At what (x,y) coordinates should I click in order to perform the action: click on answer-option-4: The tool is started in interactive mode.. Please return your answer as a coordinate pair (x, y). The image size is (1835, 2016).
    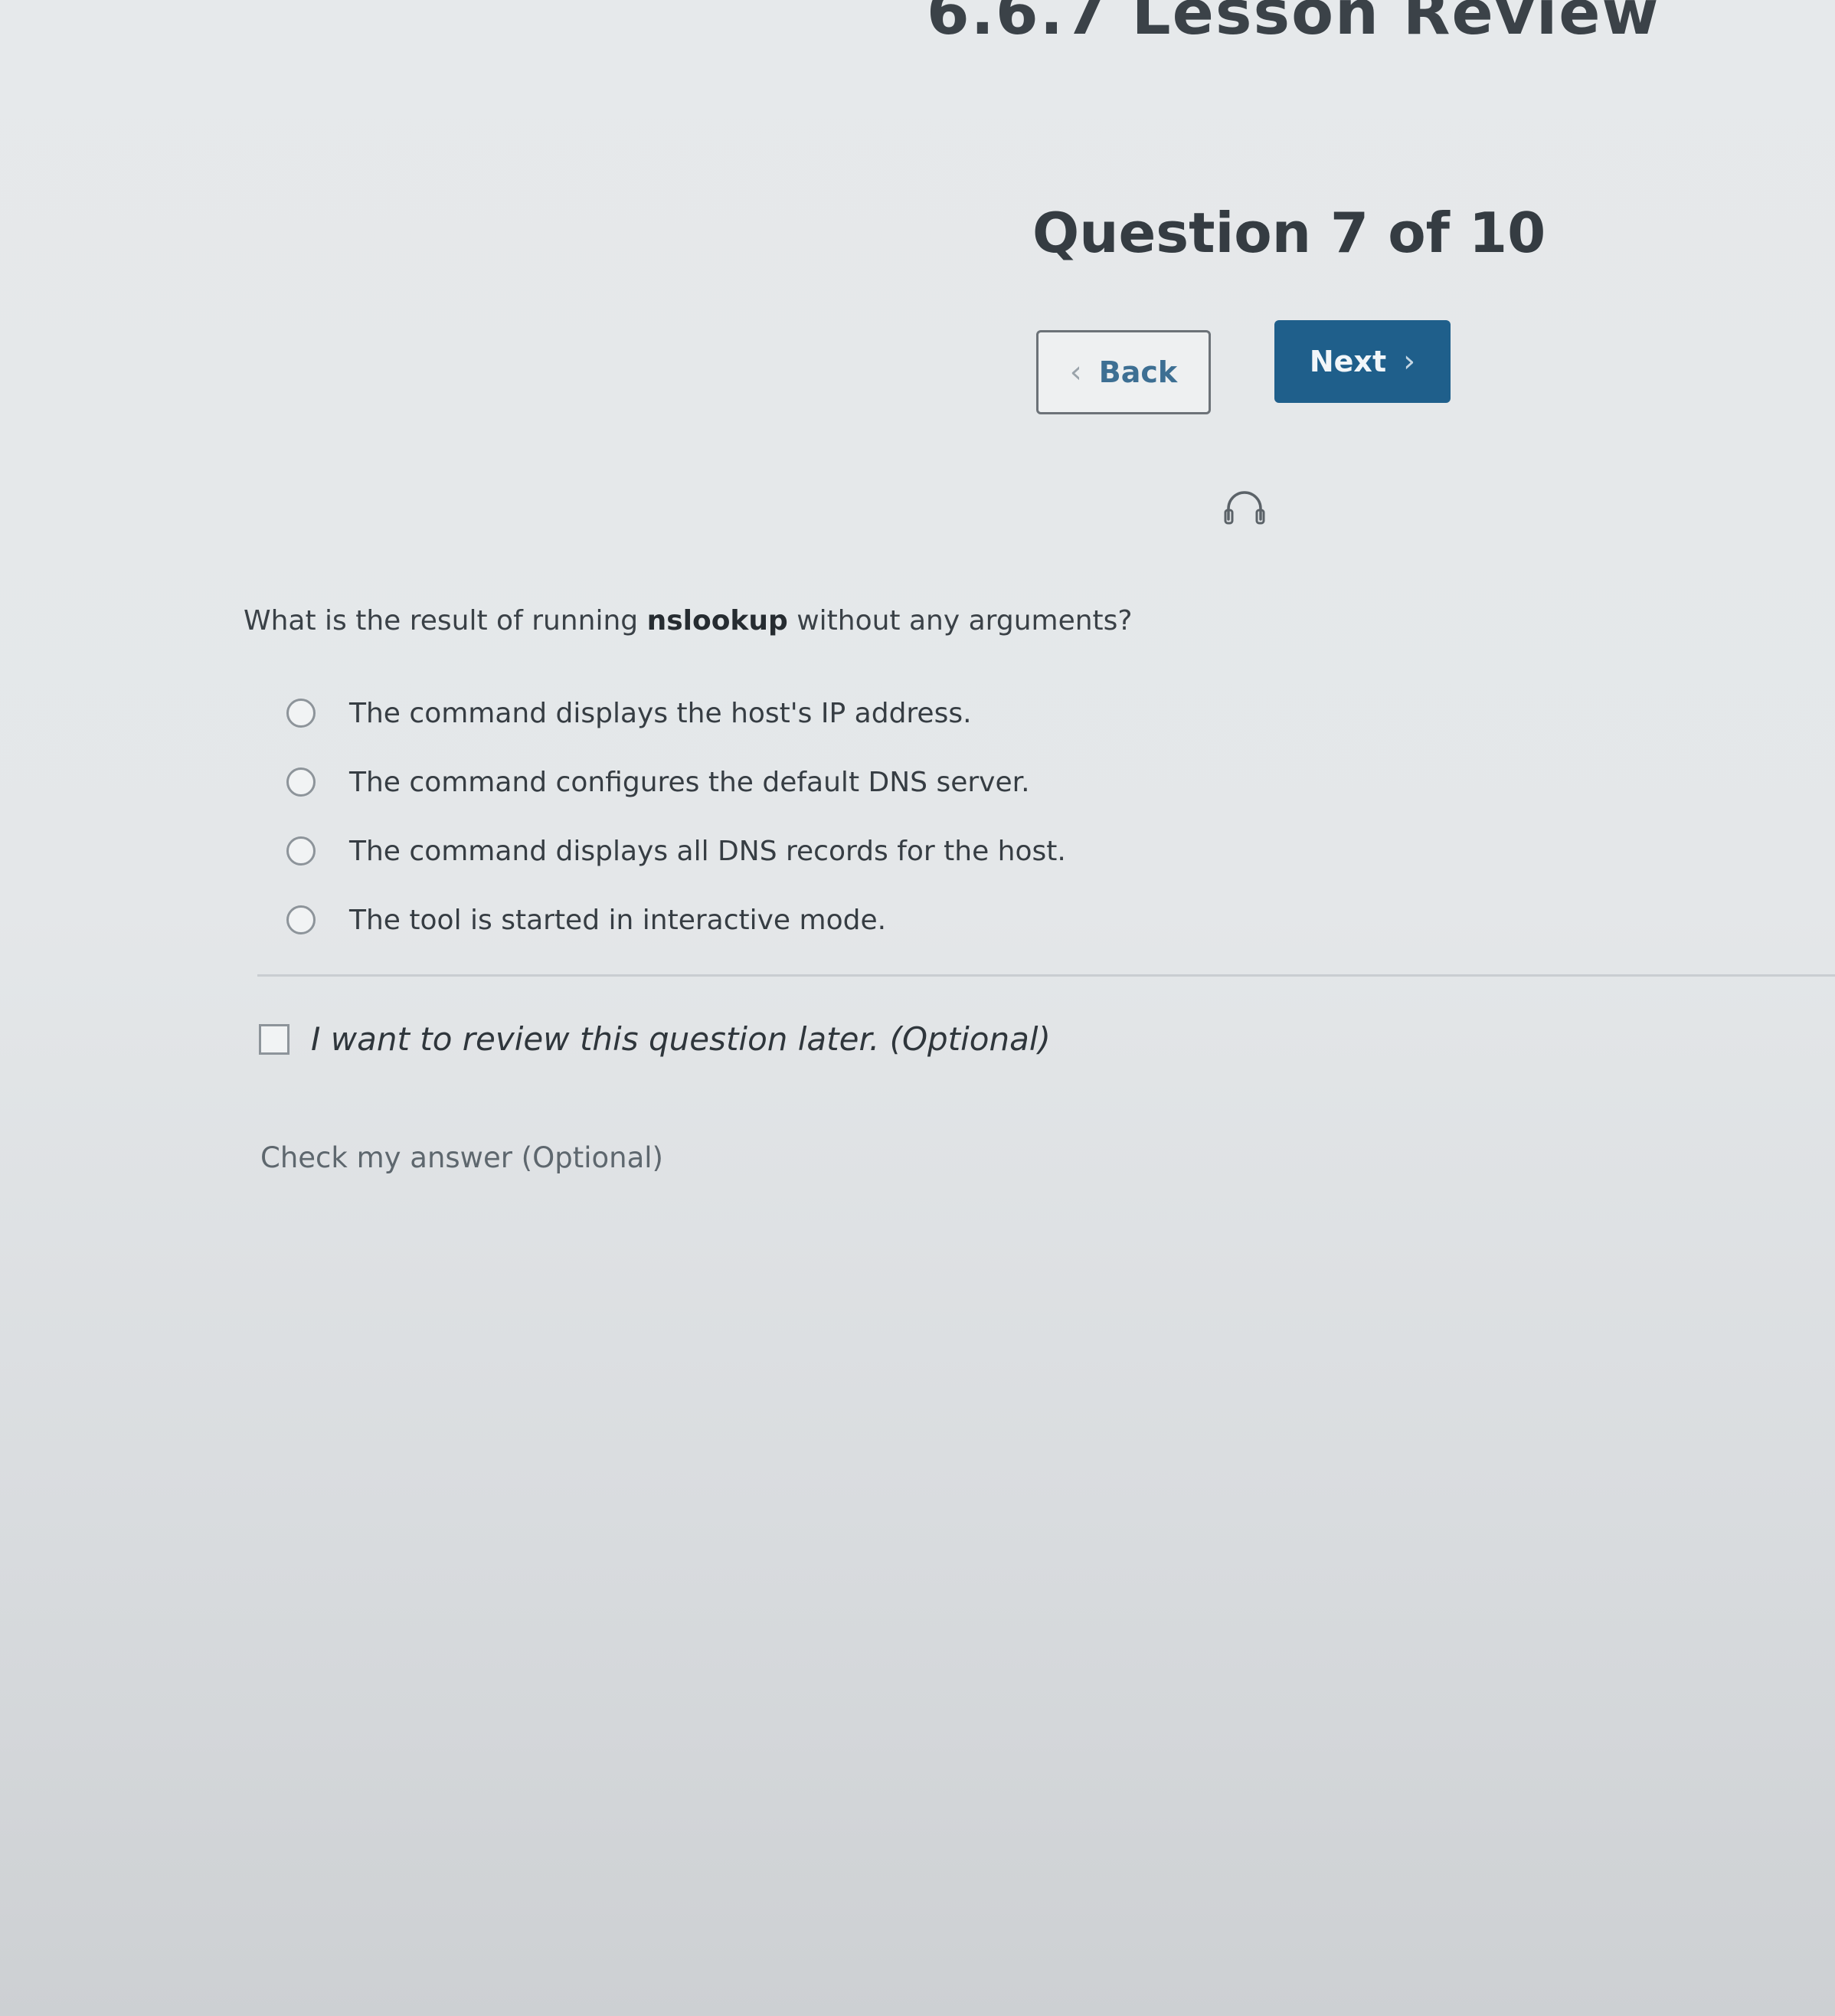
    Looking at the image, I should click on (676, 919).